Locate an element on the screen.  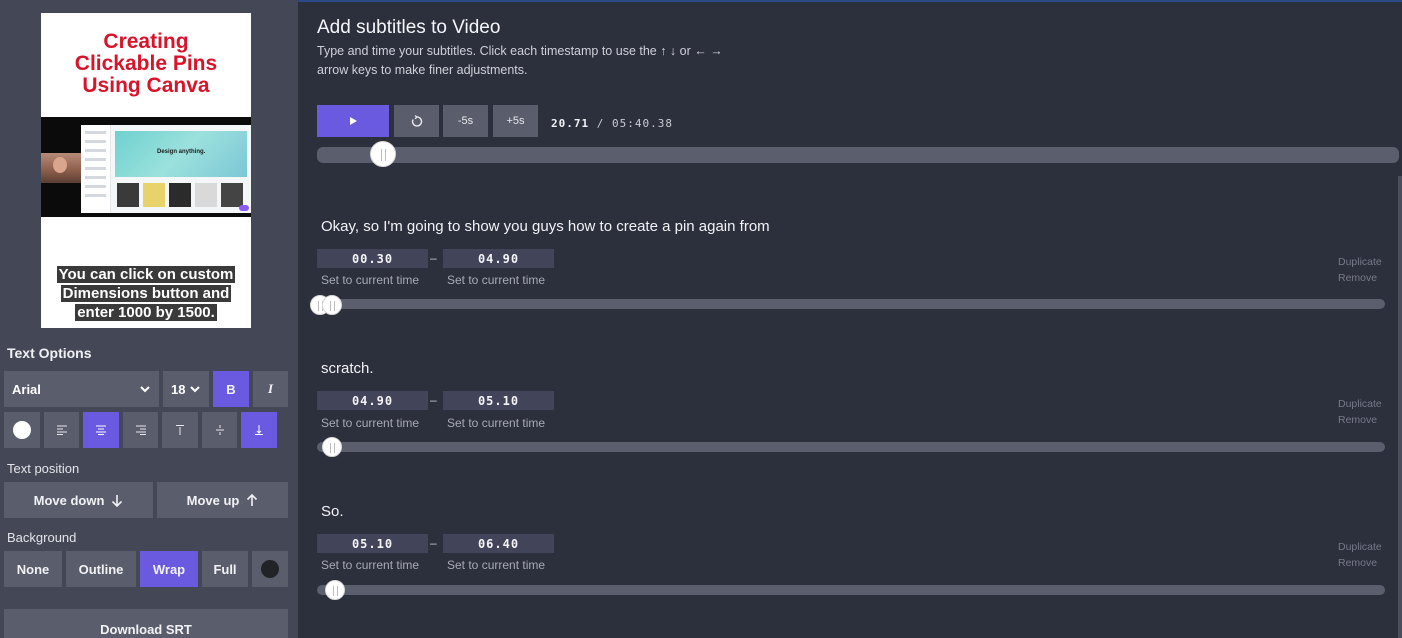
top-accent-line is located at coordinates (850, 1).